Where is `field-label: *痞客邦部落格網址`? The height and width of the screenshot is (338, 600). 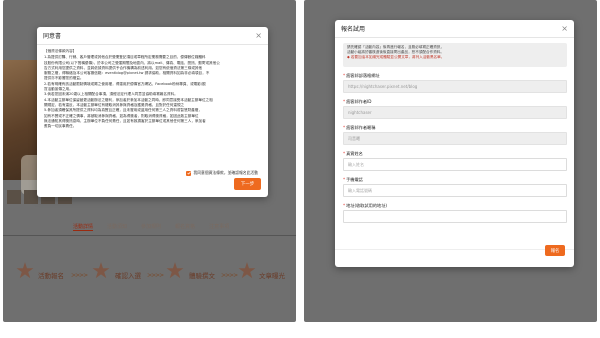
field-label: *痞客邦部落格網址 is located at coordinates (455, 76).